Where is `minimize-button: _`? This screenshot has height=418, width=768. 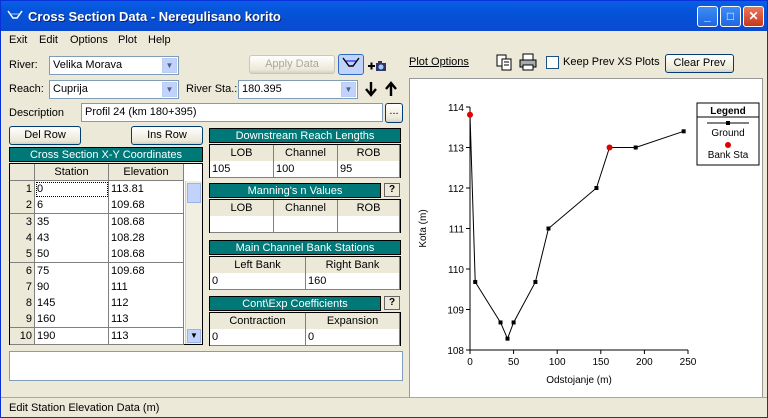 minimize-button: _ is located at coordinates (707, 16).